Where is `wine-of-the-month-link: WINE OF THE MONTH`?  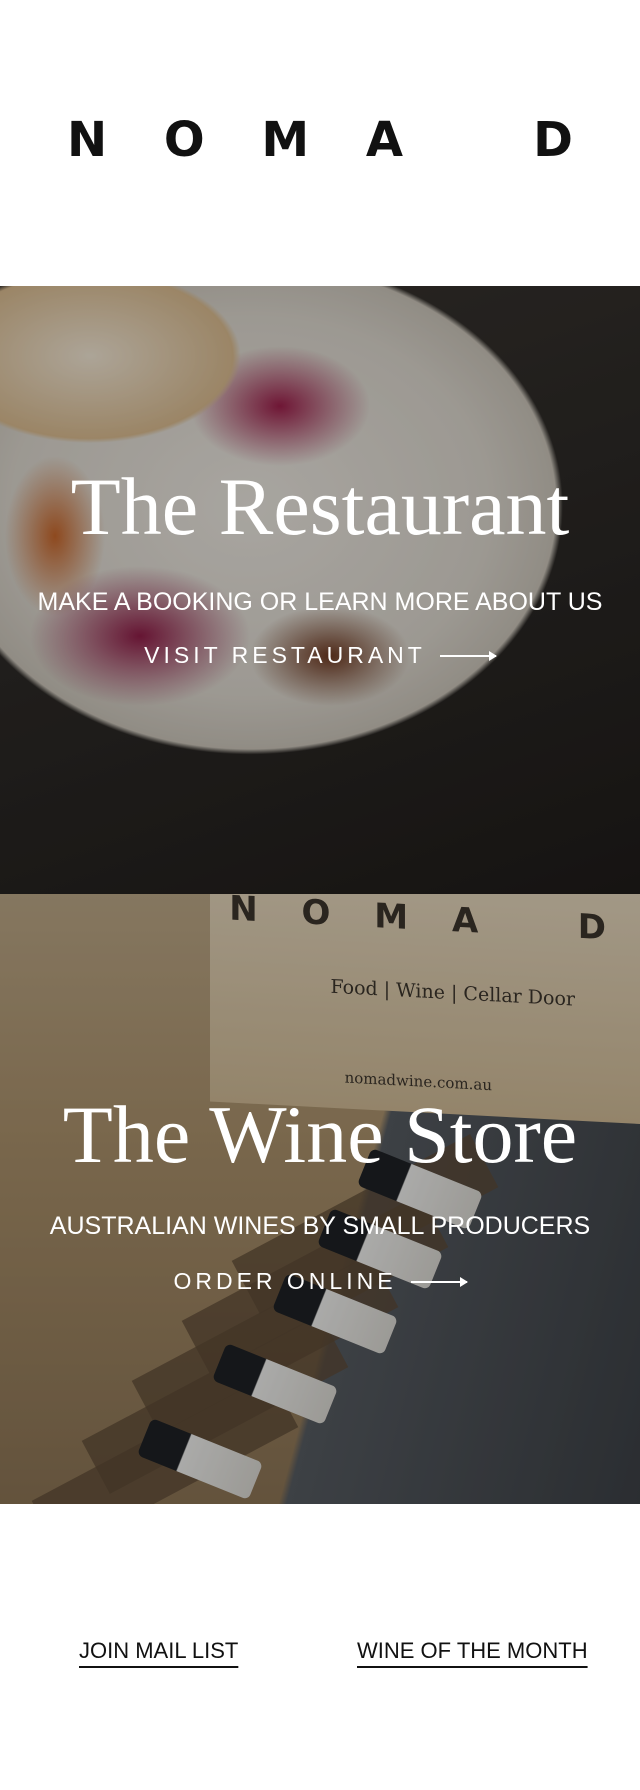 wine-of-the-month-link: WINE OF THE MONTH is located at coordinates (472, 1651).